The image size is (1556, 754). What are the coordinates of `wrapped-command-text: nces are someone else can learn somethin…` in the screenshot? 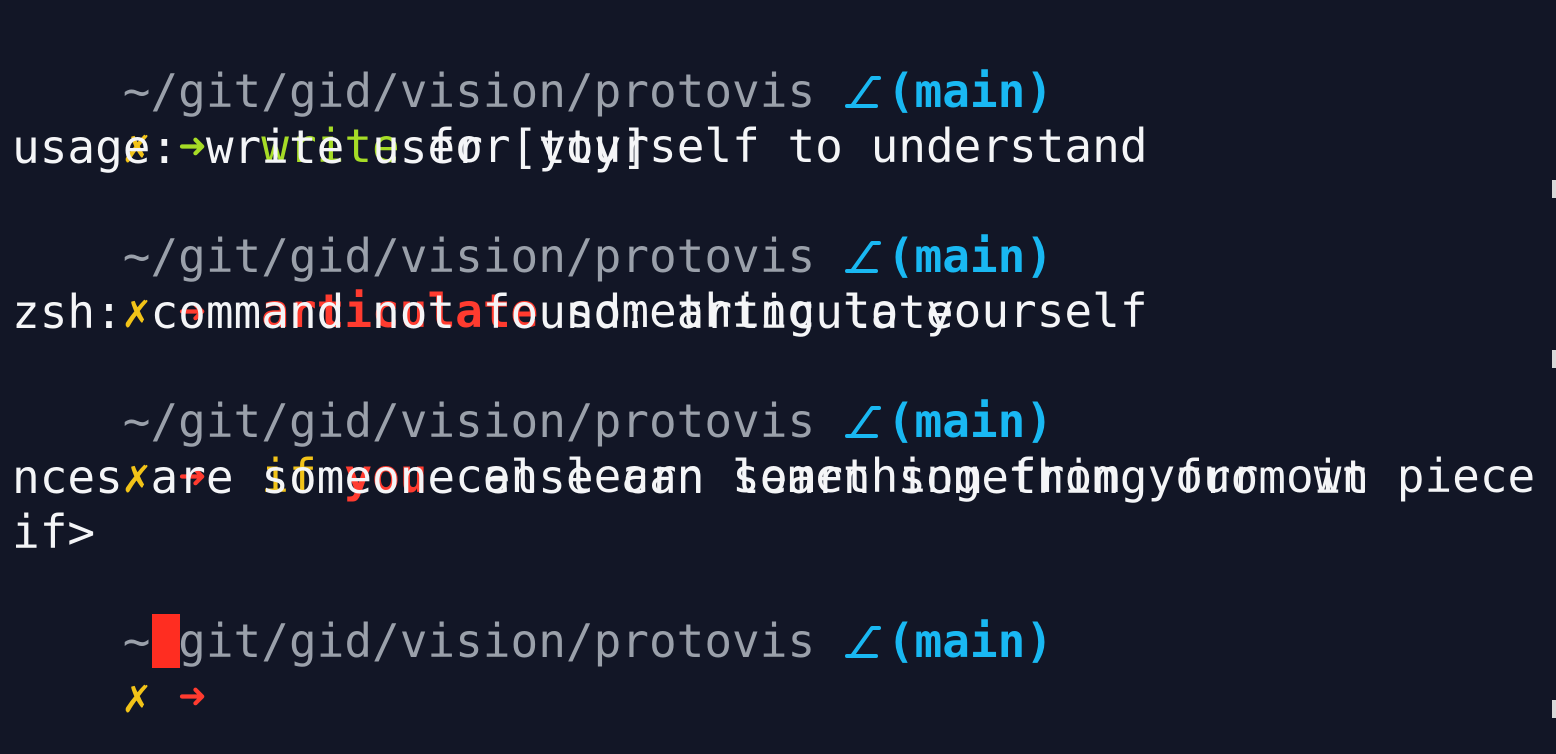 It's located at (691, 477).